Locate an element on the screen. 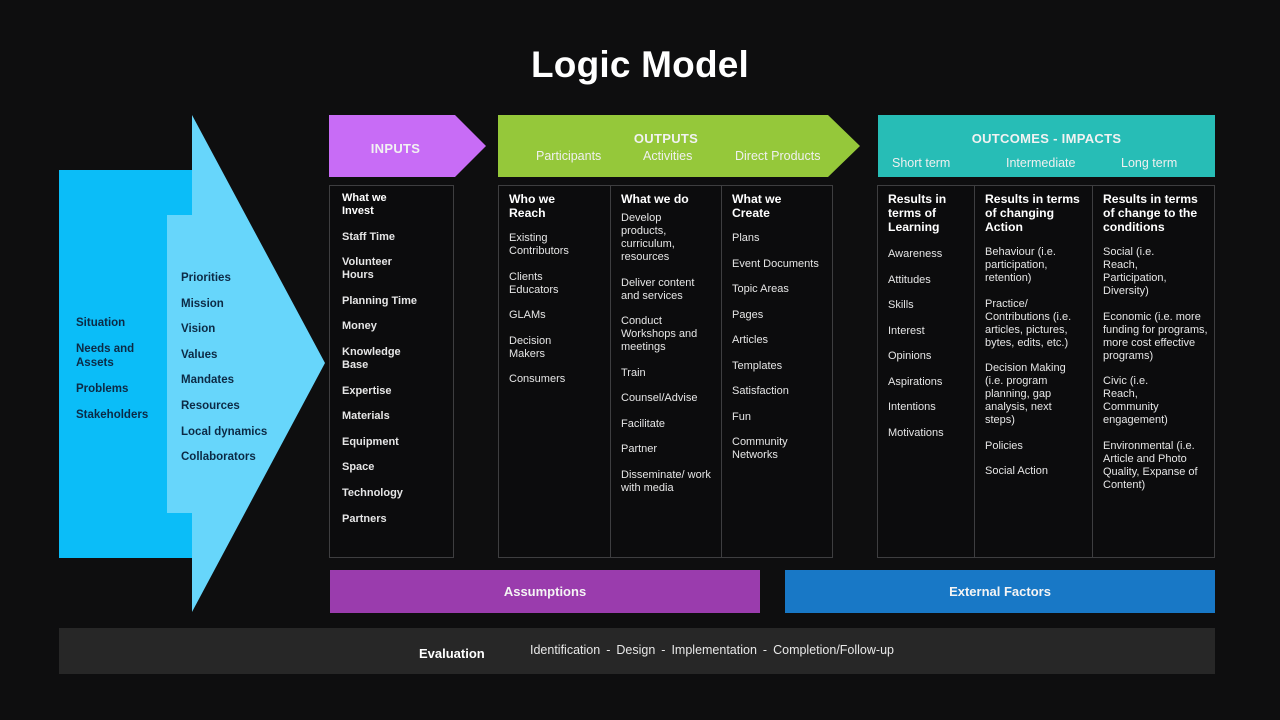 The image size is (1280, 720). output-item: Partner is located at coordinates (639, 449).